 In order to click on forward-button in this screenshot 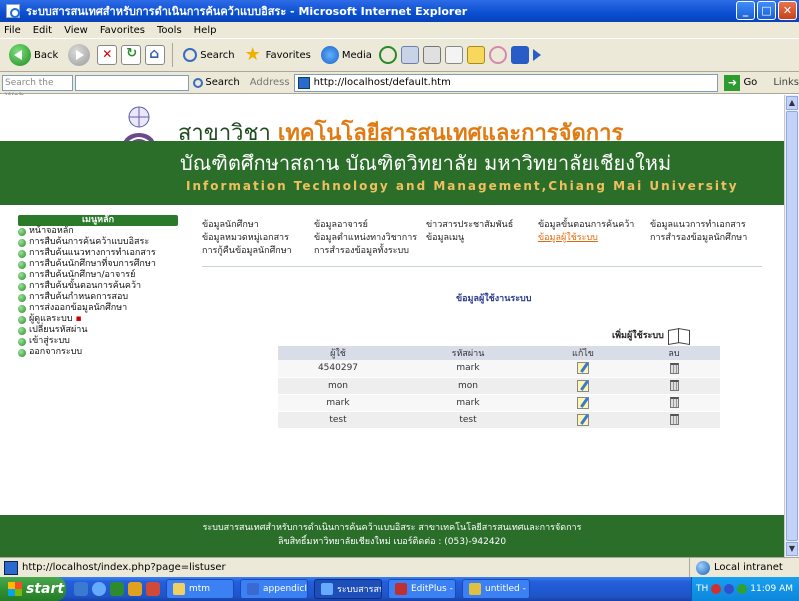, I will do `click(79, 55)`.